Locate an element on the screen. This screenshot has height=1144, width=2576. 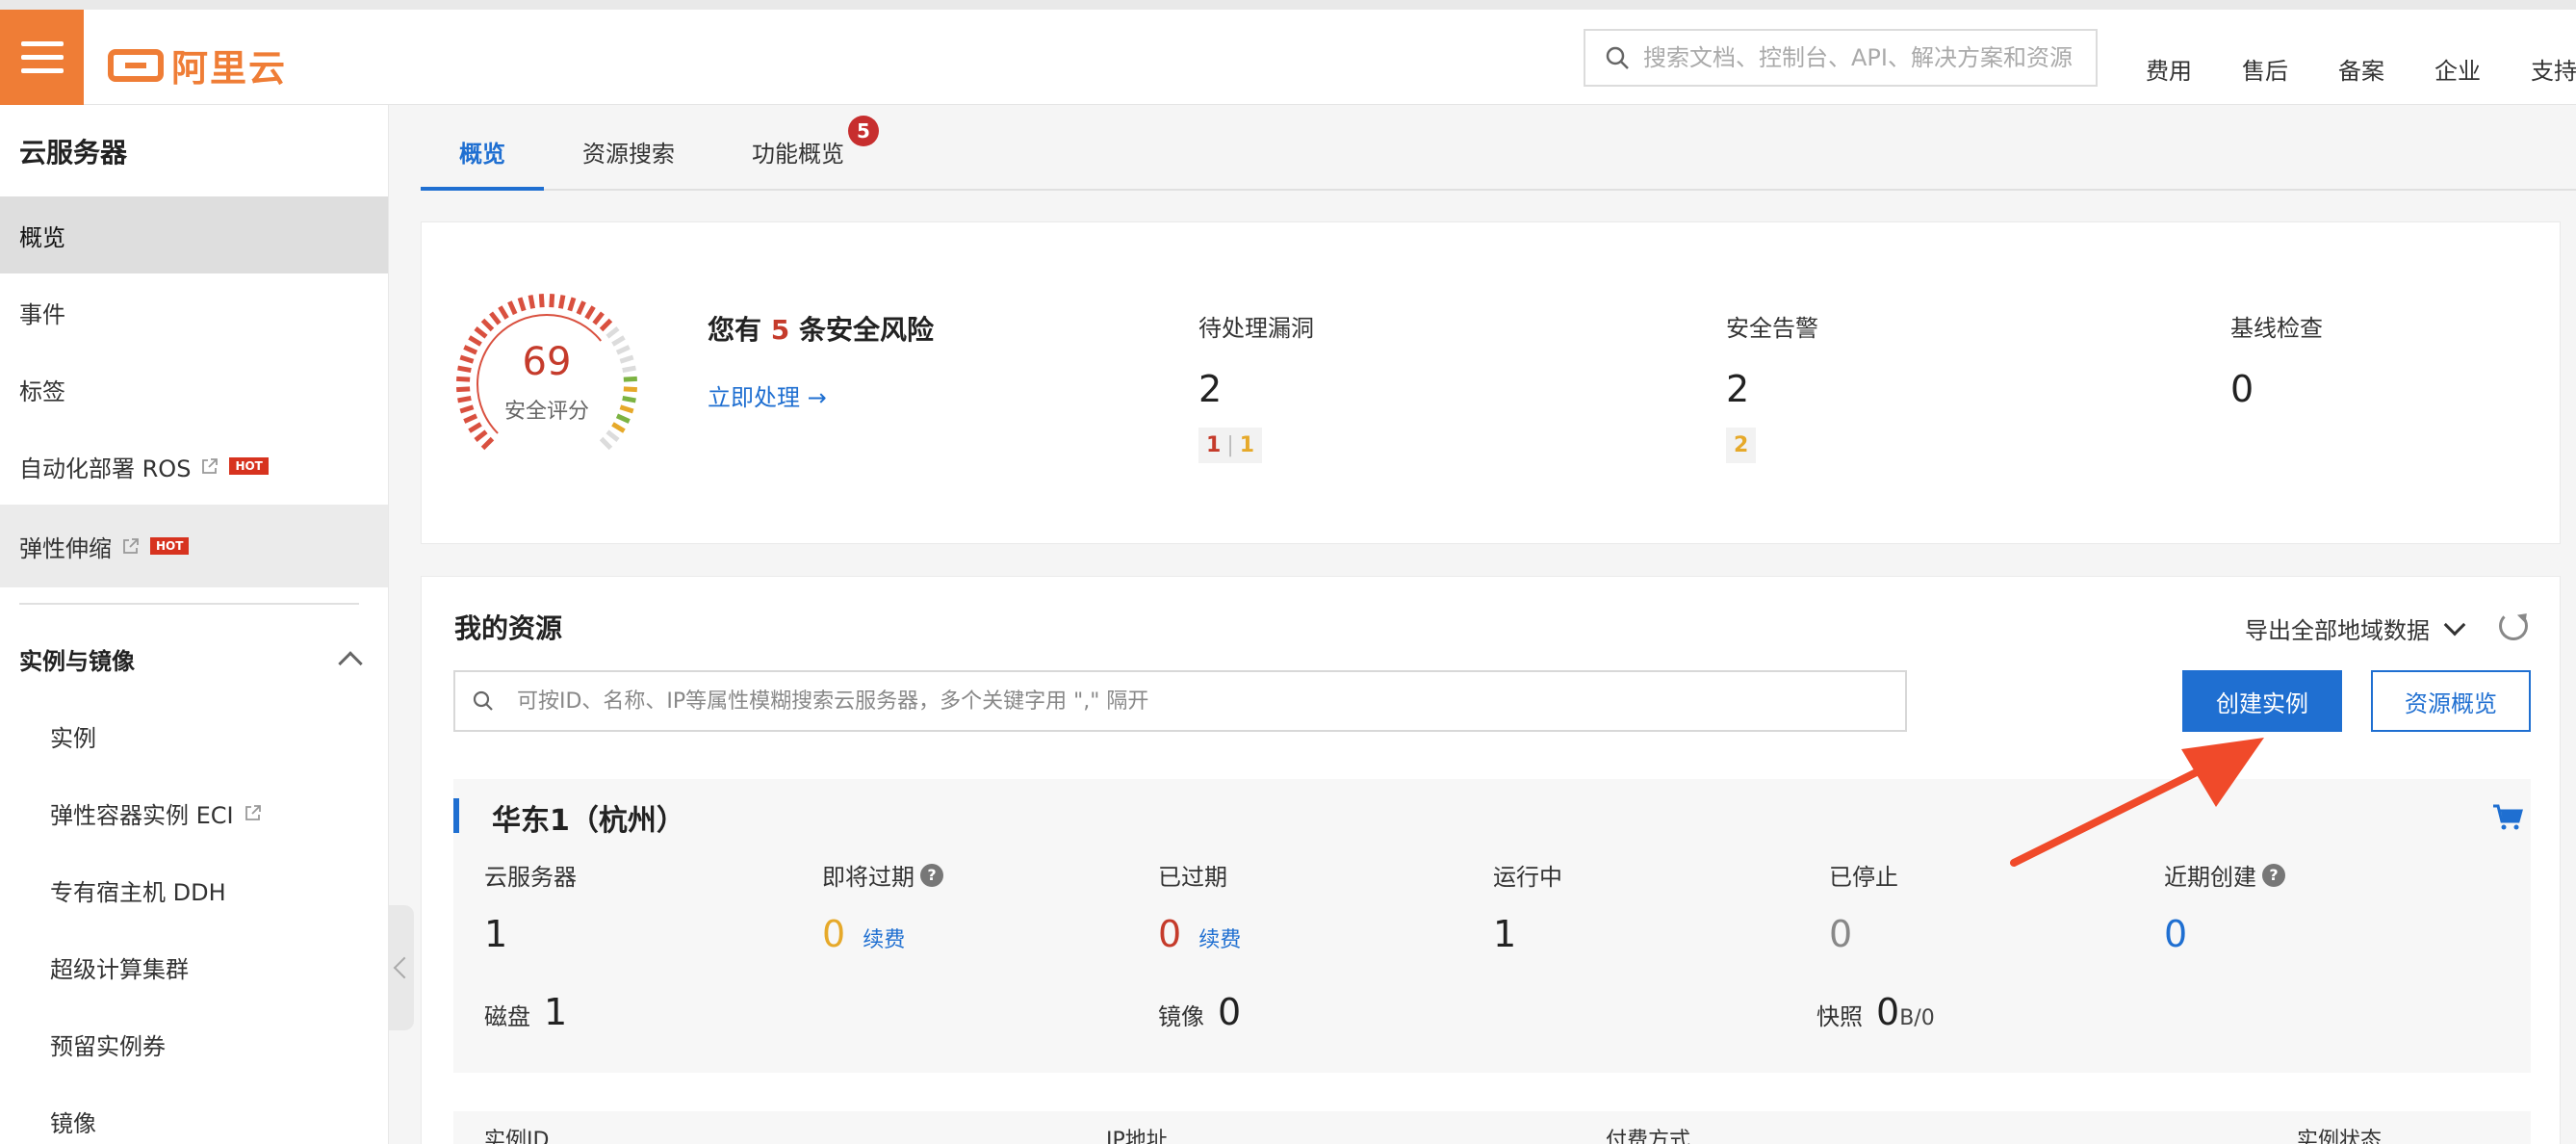
region-stat-snapshots: 快照 0 B/0 is located at coordinates (1875, 1012).